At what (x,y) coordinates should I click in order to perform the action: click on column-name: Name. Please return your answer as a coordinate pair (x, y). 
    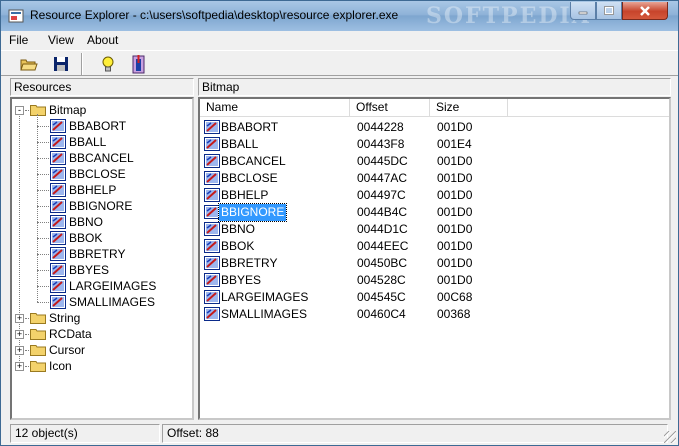
    Looking at the image, I should click on (275, 108).